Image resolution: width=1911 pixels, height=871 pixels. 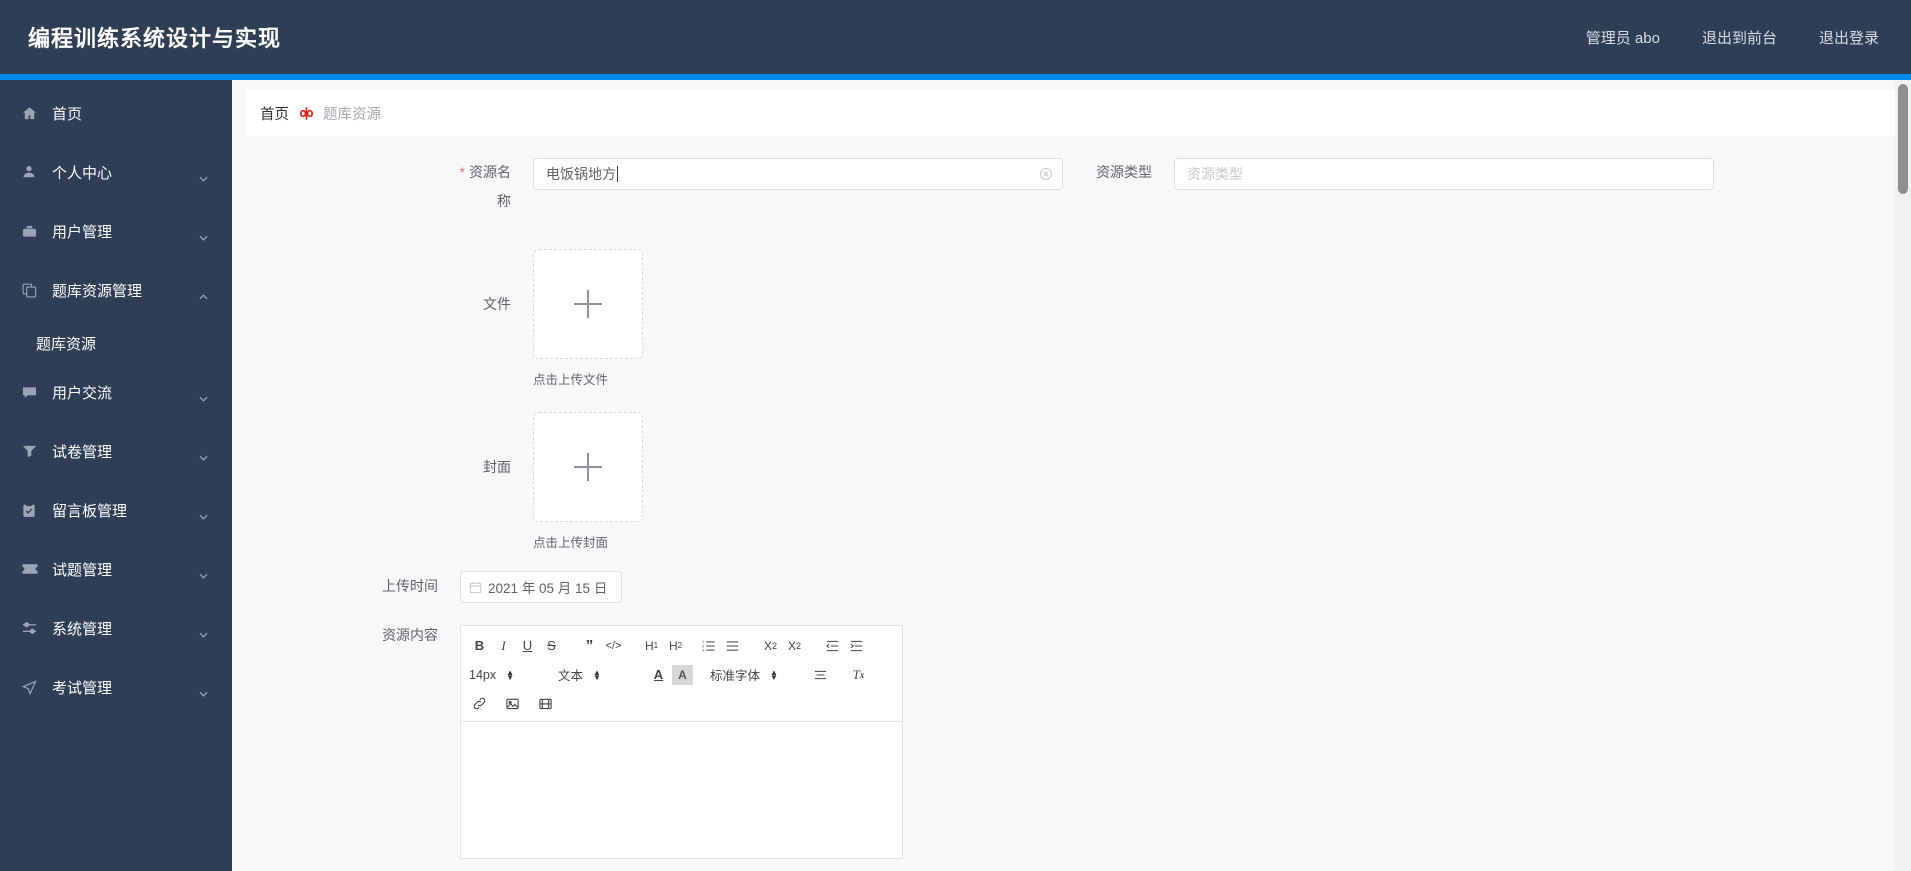 What do you see at coordinates (1849, 37) in the screenshot?
I see `logout-link: 退出登录` at bounding box center [1849, 37].